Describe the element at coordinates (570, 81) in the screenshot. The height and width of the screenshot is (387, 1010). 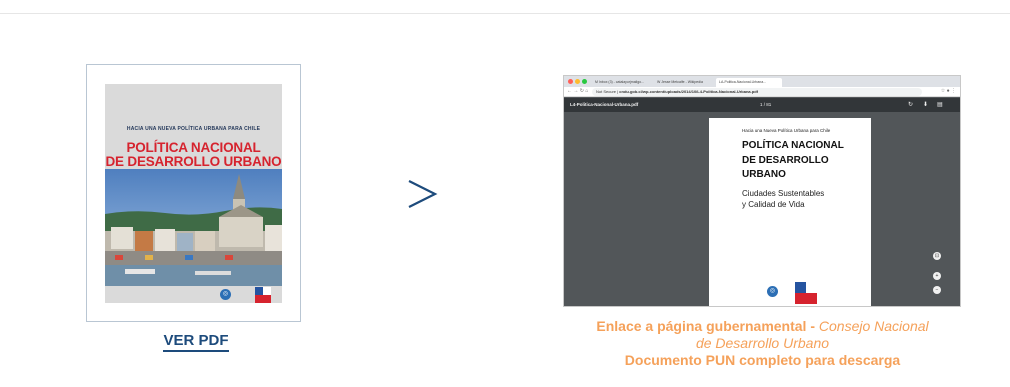
I see `close-window-icon` at that location.